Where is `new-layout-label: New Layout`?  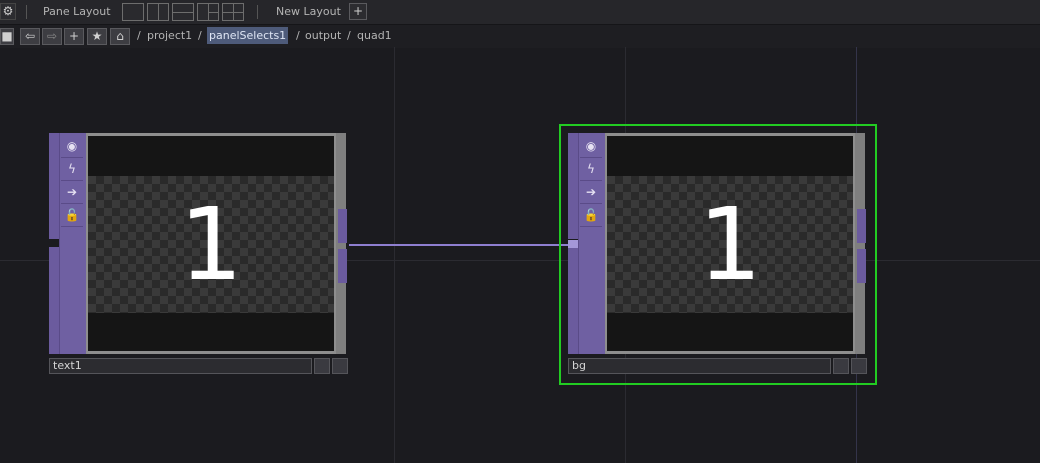
new-layout-label: New Layout is located at coordinates (308, 11).